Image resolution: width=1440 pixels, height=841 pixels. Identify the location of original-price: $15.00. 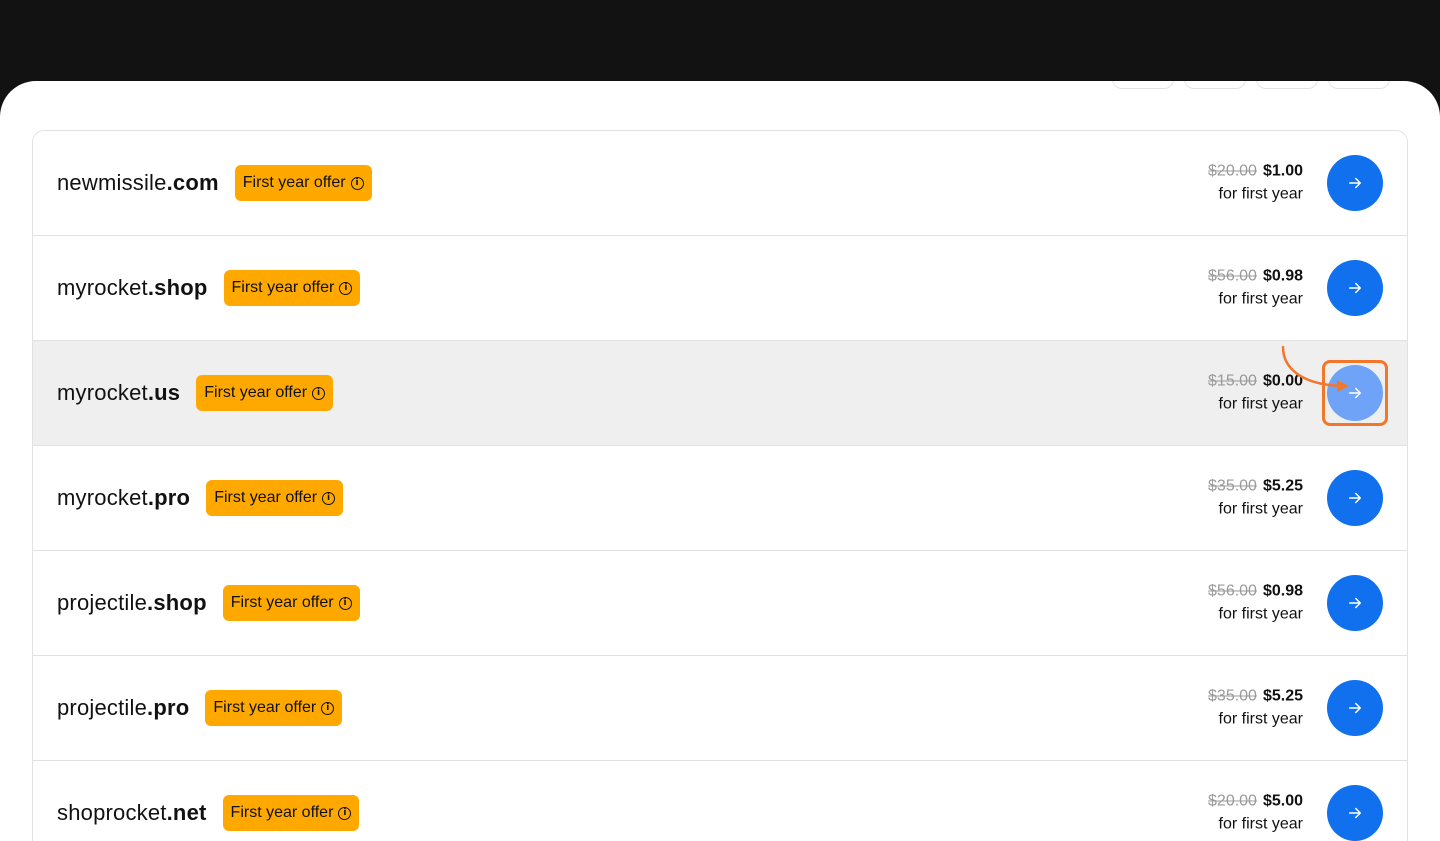
(1232, 381).